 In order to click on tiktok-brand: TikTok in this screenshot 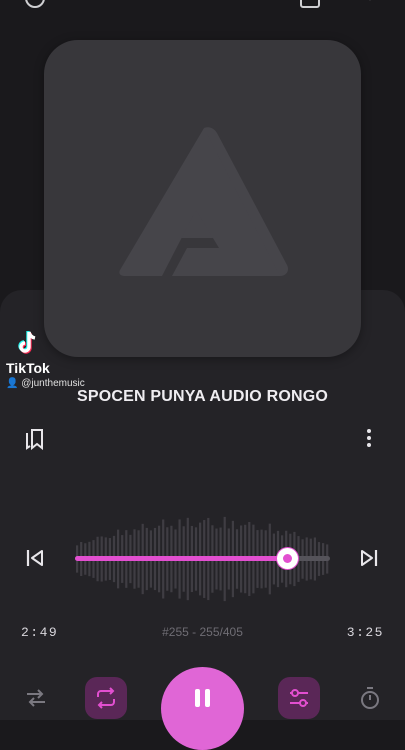, I will do `click(28, 368)`.